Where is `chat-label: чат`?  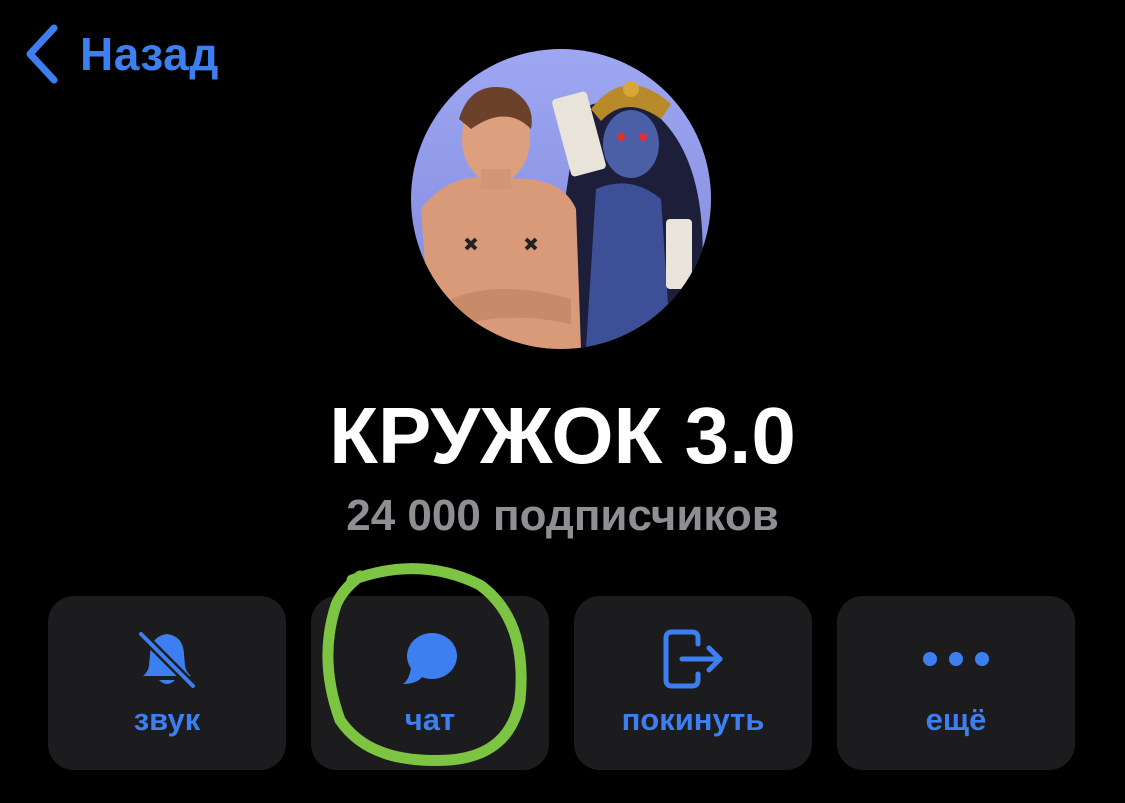 chat-label: чат is located at coordinates (430, 719).